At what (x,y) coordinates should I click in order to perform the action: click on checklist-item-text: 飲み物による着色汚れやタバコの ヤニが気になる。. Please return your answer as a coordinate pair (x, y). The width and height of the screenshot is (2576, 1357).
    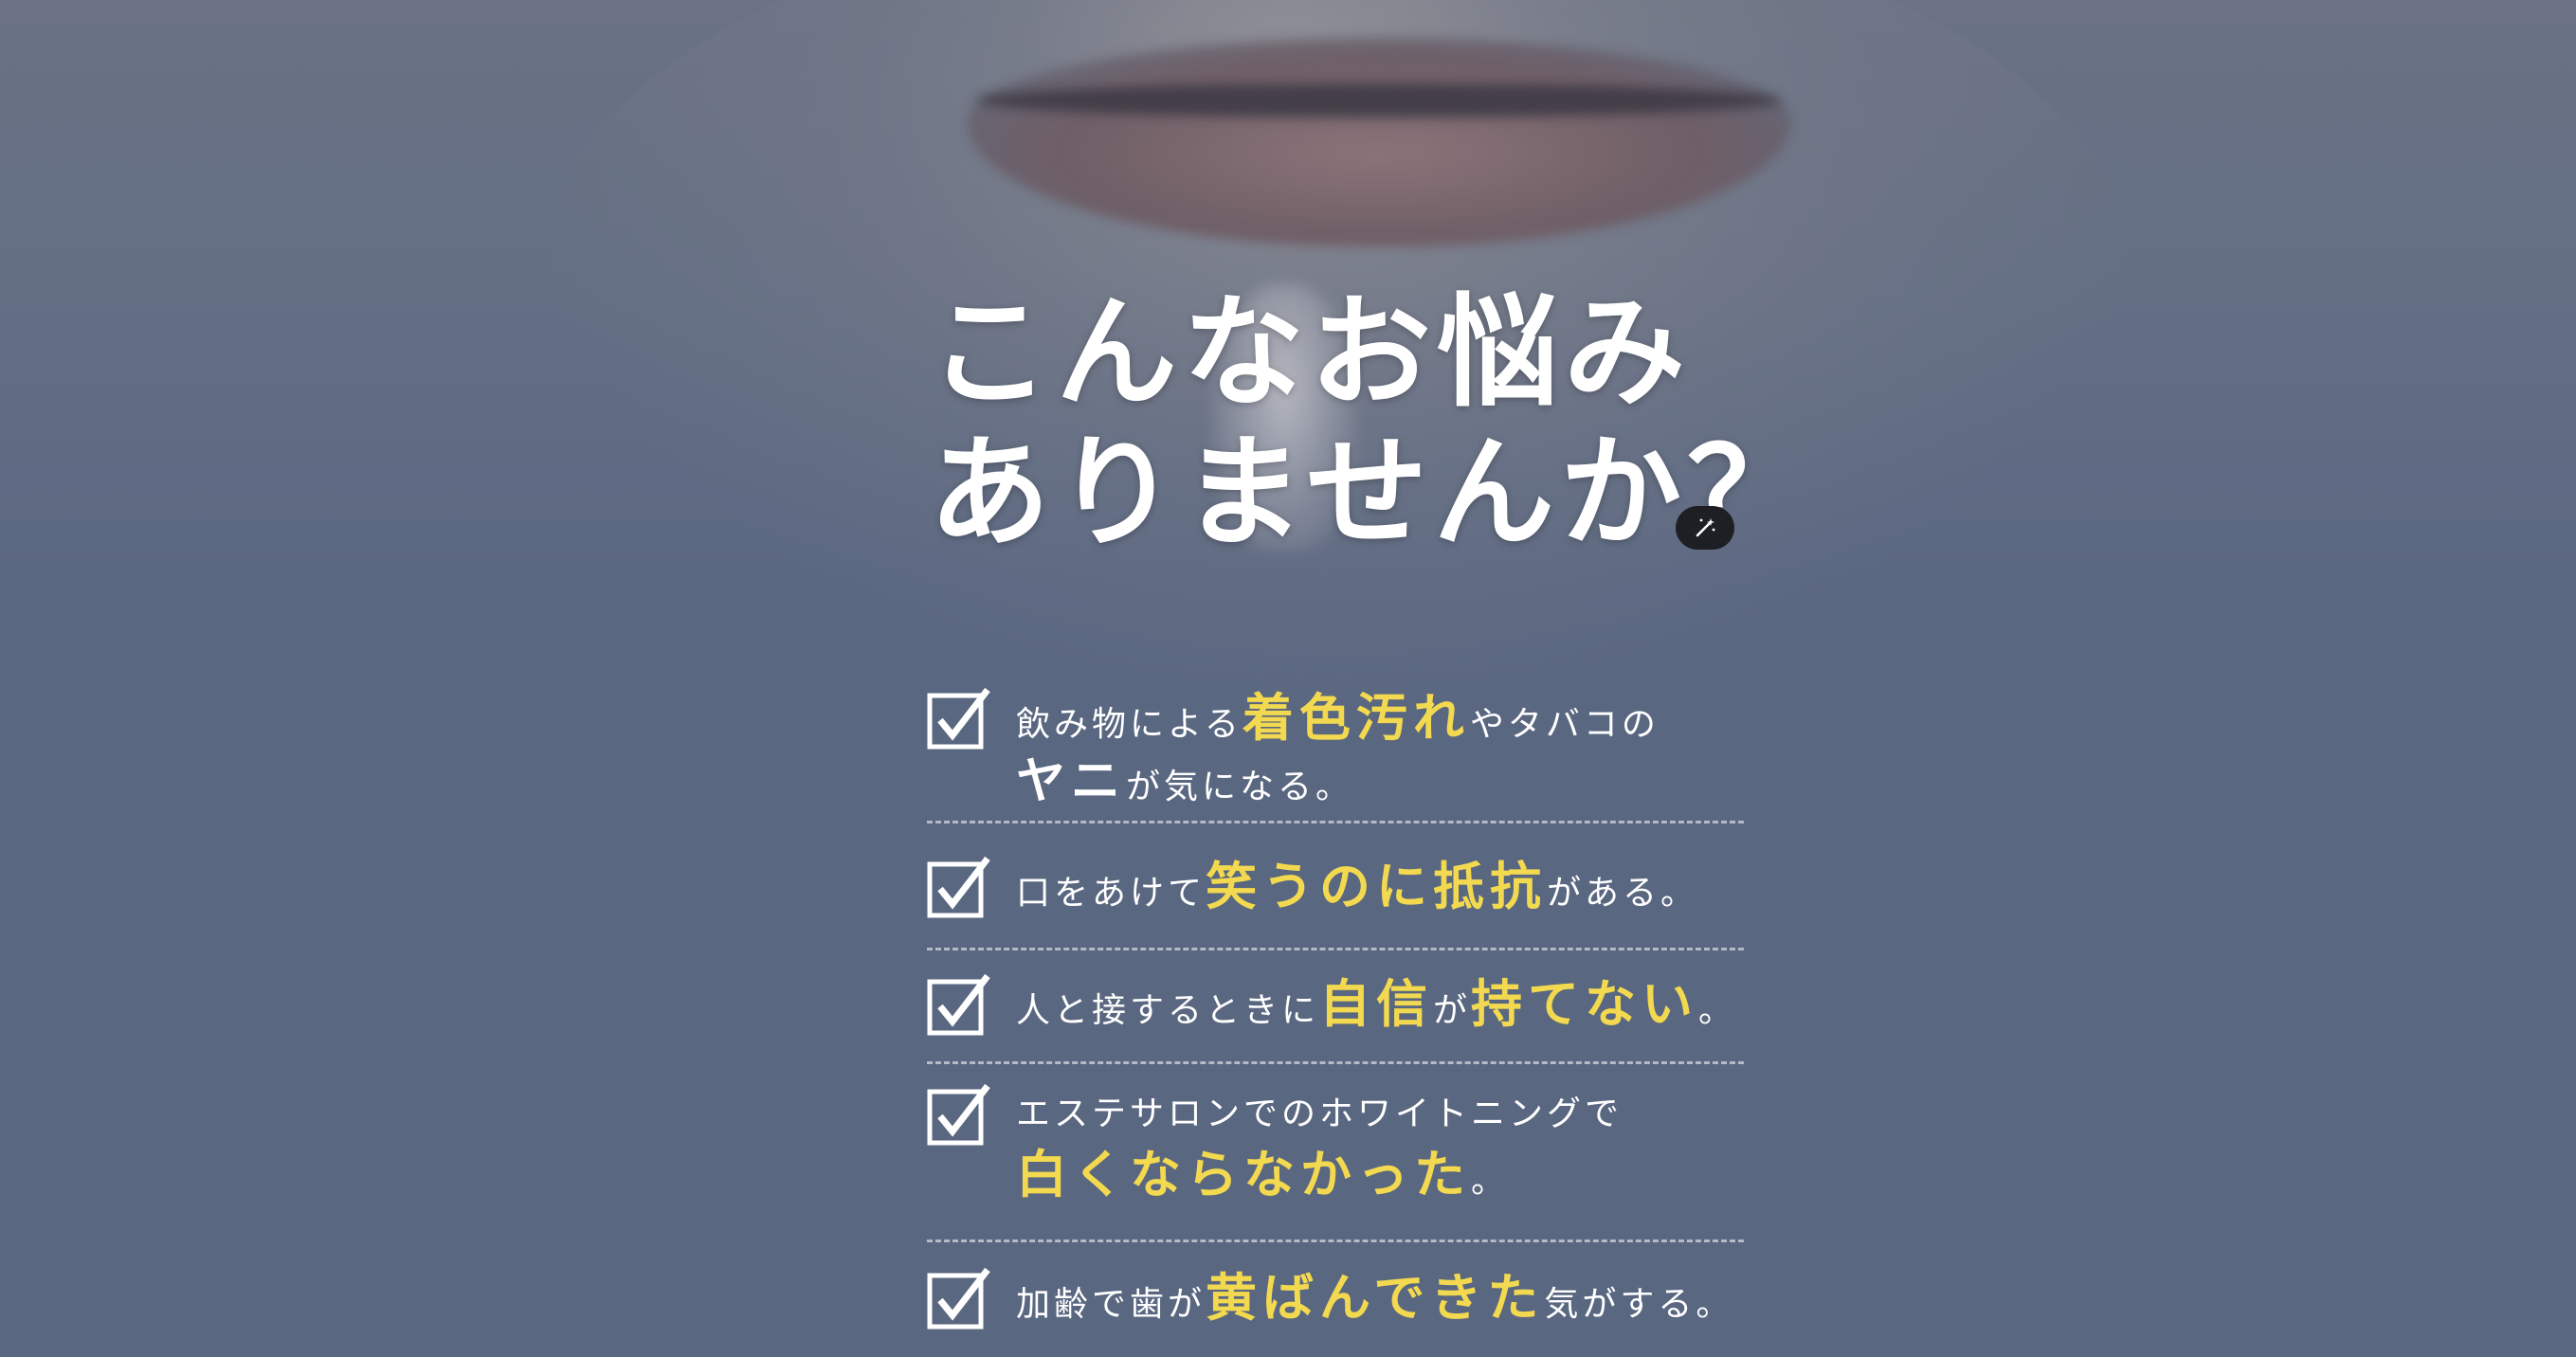
    Looking at the image, I should click on (1338, 753).